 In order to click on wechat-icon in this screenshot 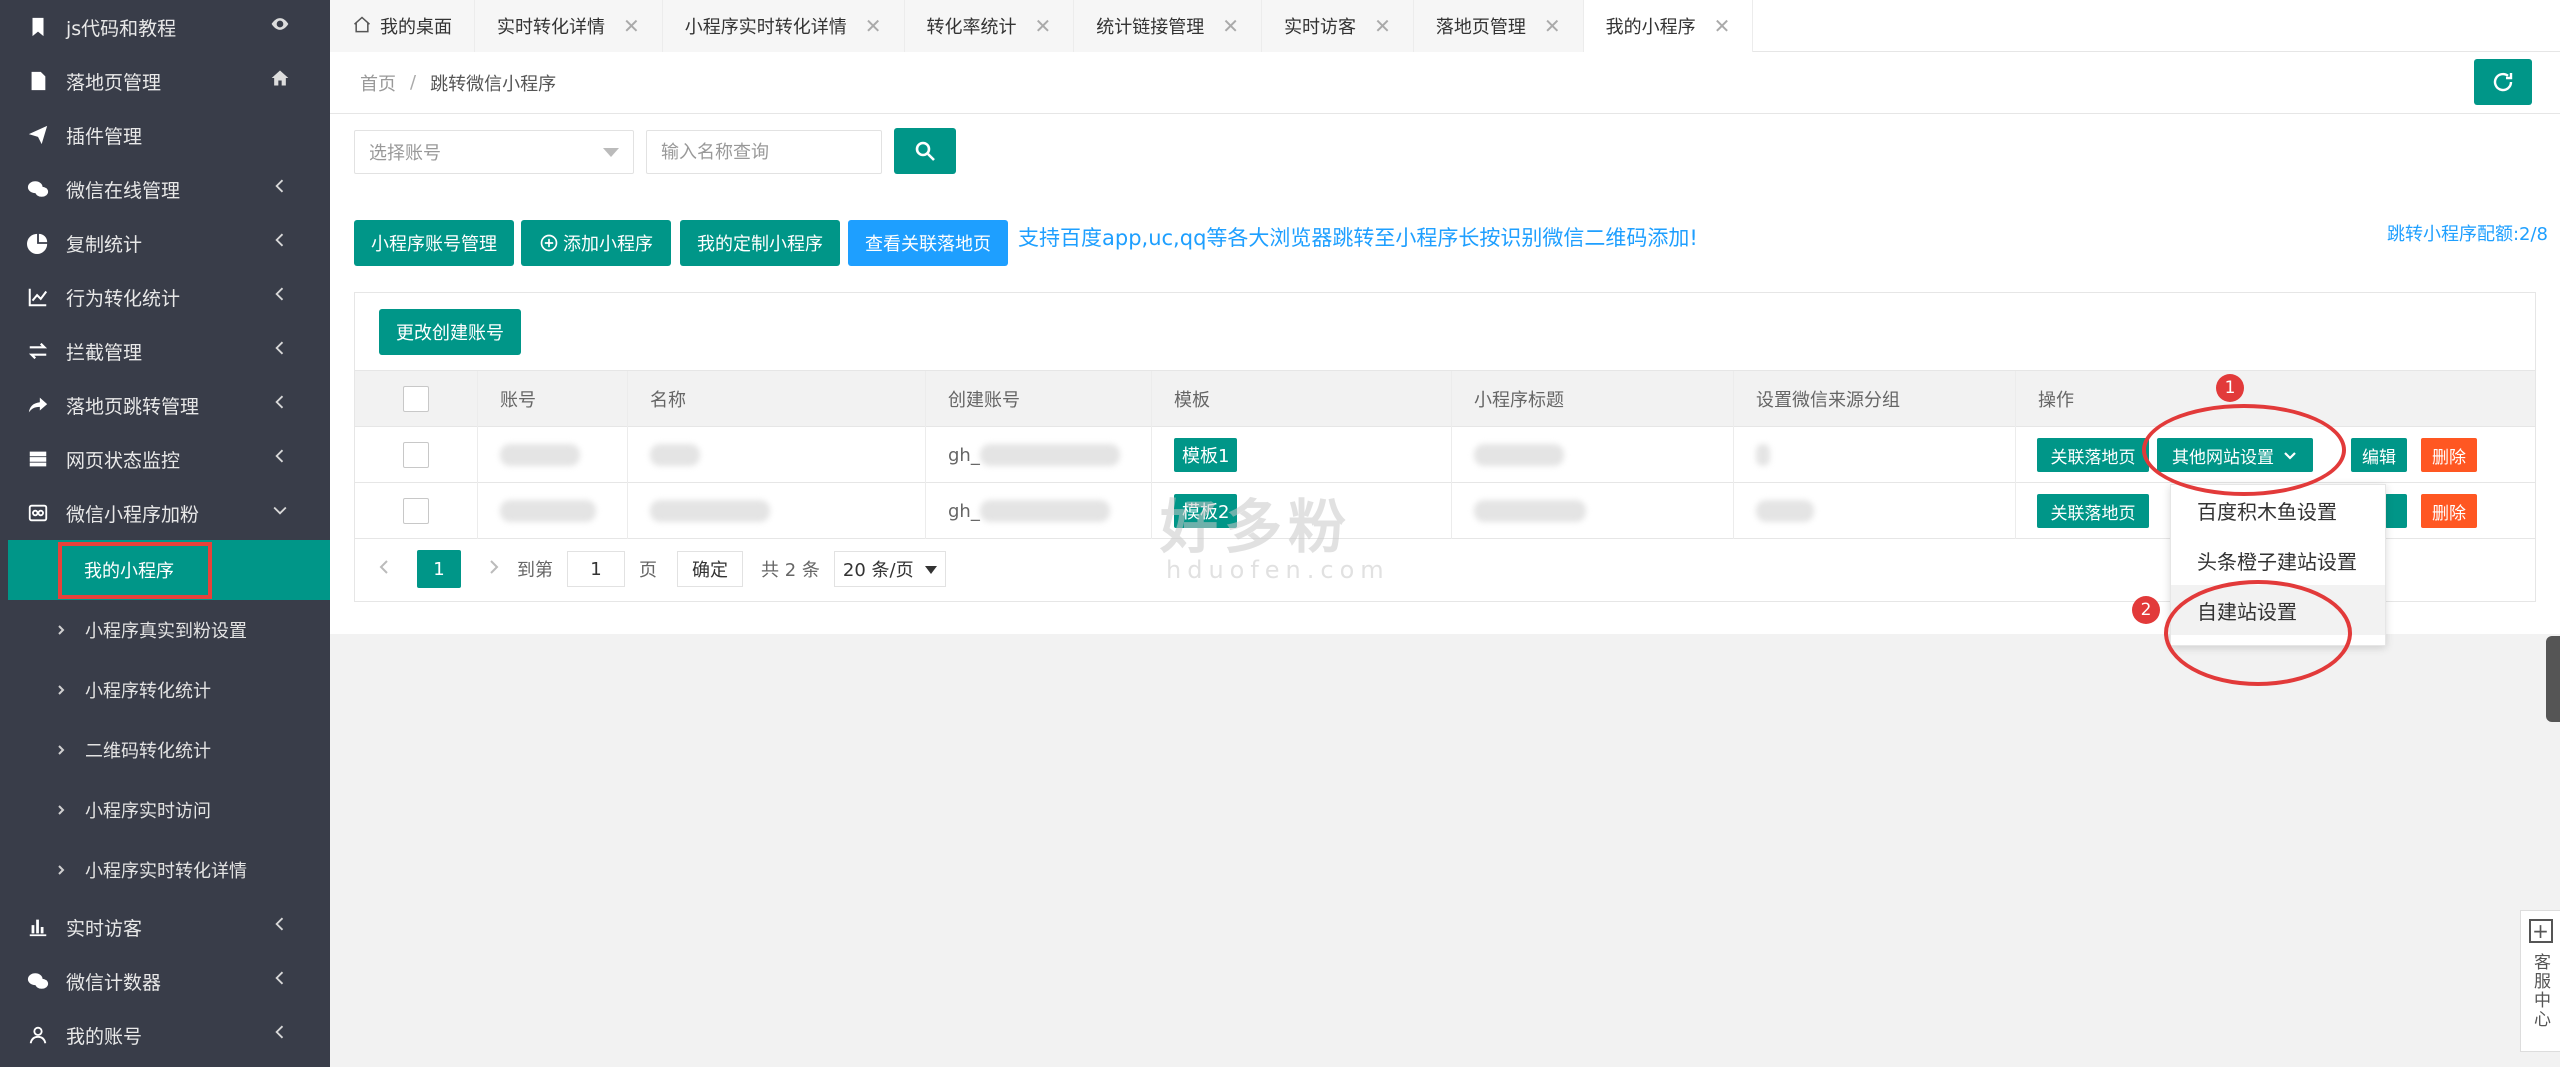, I will do `click(38, 981)`.